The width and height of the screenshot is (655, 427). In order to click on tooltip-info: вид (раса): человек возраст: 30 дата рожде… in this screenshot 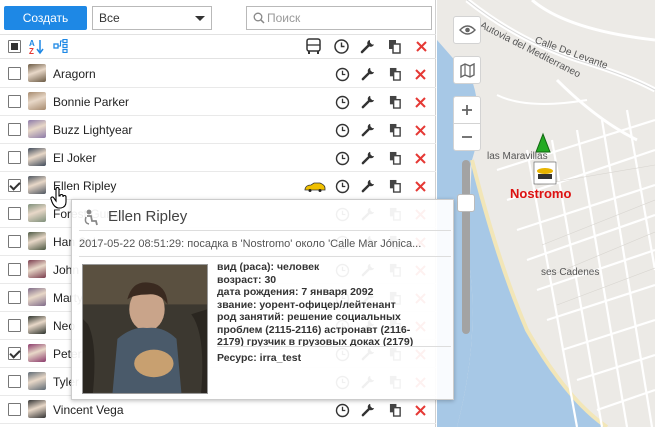, I will do `click(322, 305)`.